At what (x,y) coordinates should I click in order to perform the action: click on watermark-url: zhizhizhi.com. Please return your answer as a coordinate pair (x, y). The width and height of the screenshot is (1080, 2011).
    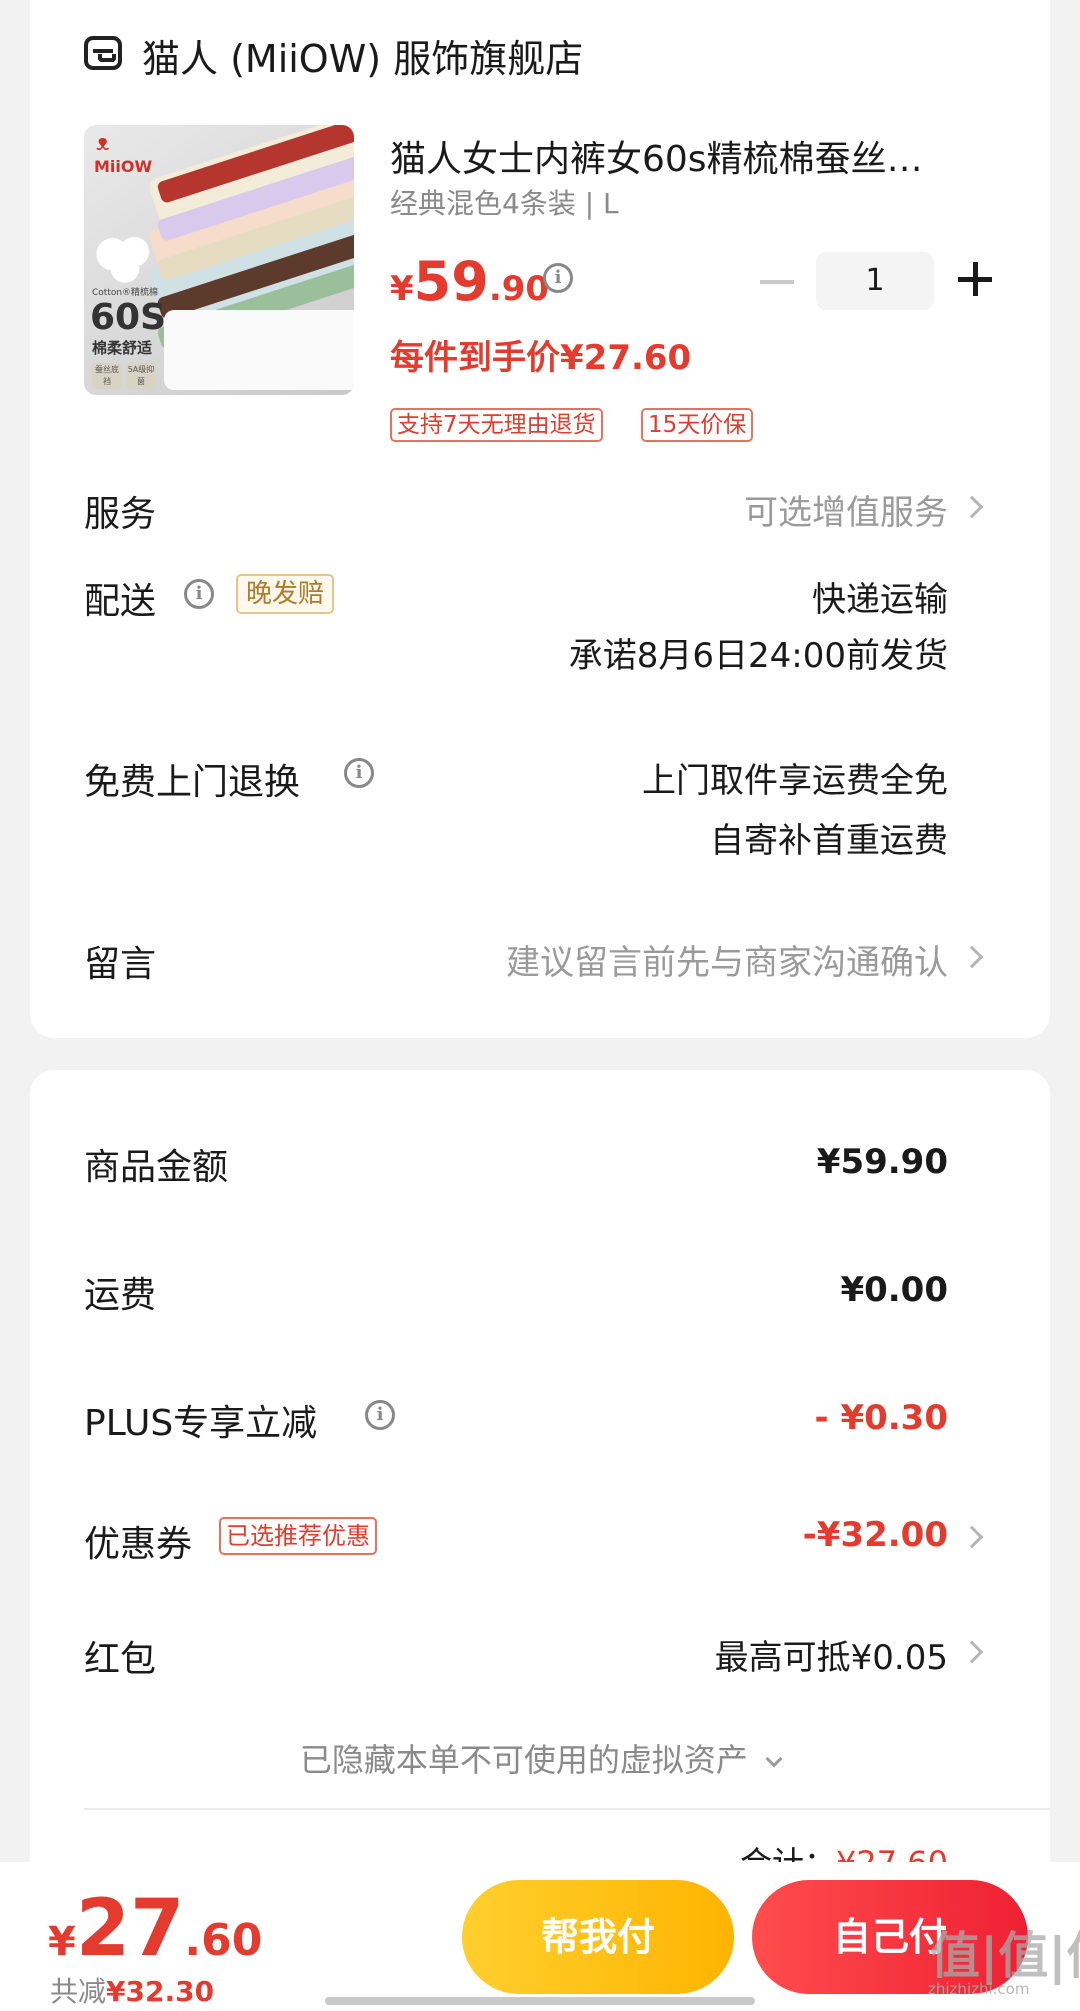
    Looking at the image, I should click on (979, 1989).